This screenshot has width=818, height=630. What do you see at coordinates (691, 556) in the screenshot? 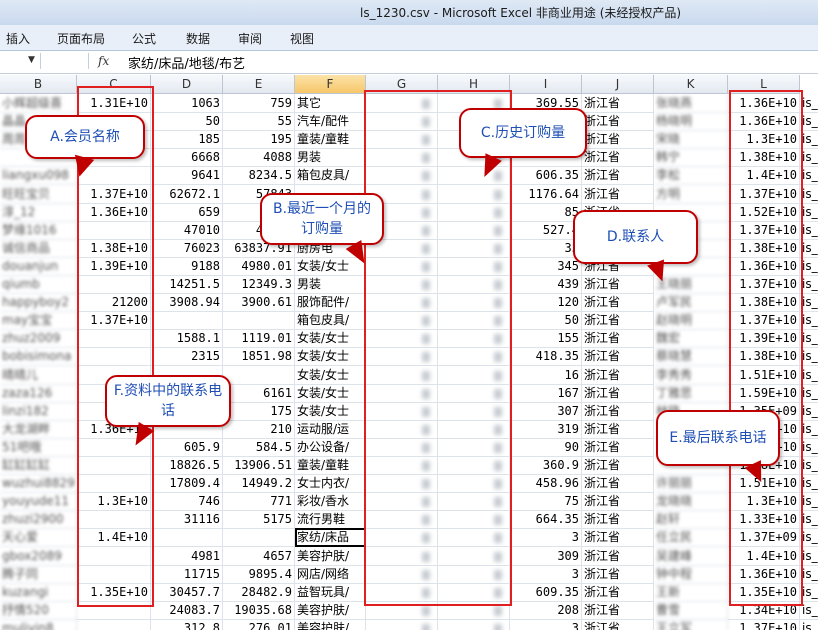
I see `cell: 吴建峰` at bounding box center [691, 556].